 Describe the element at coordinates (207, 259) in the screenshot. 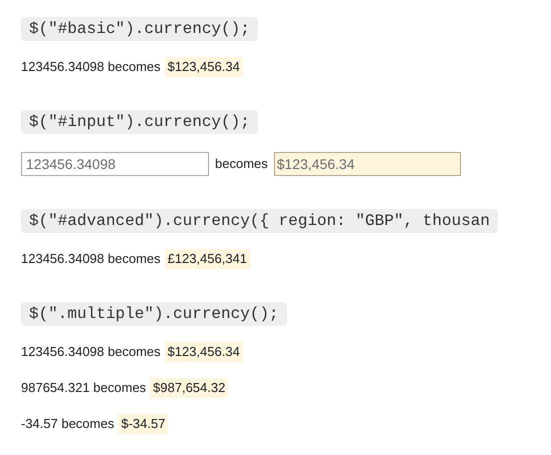

I see `currency-result: £123,456,341` at that location.